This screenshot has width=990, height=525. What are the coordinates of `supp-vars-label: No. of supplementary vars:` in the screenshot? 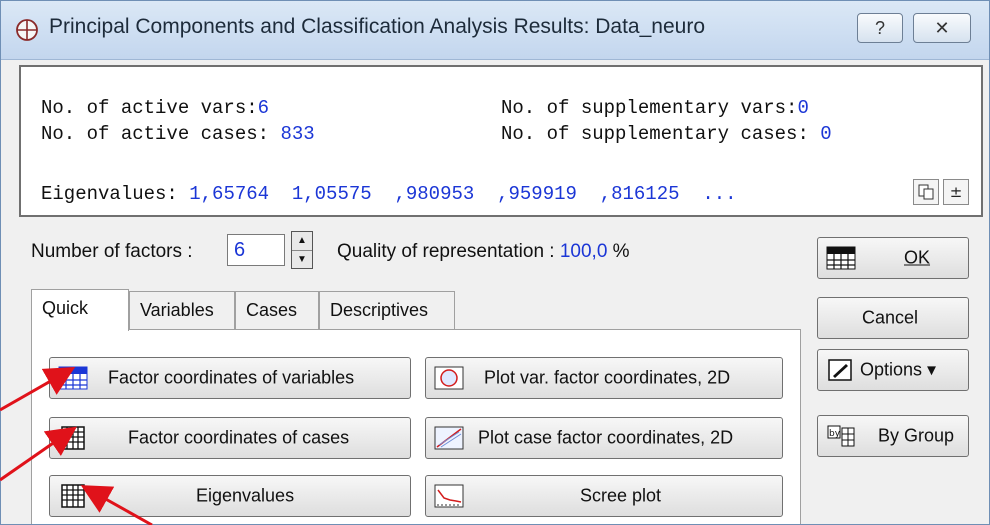 It's located at (649, 108).